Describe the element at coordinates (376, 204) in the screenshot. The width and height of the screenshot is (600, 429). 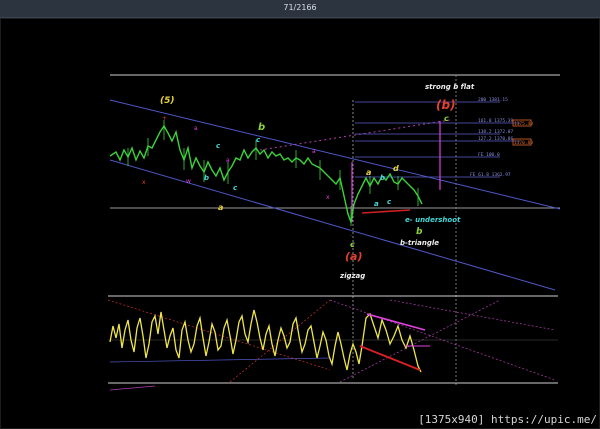
I see `wave-a-tri-label: a` at that location.